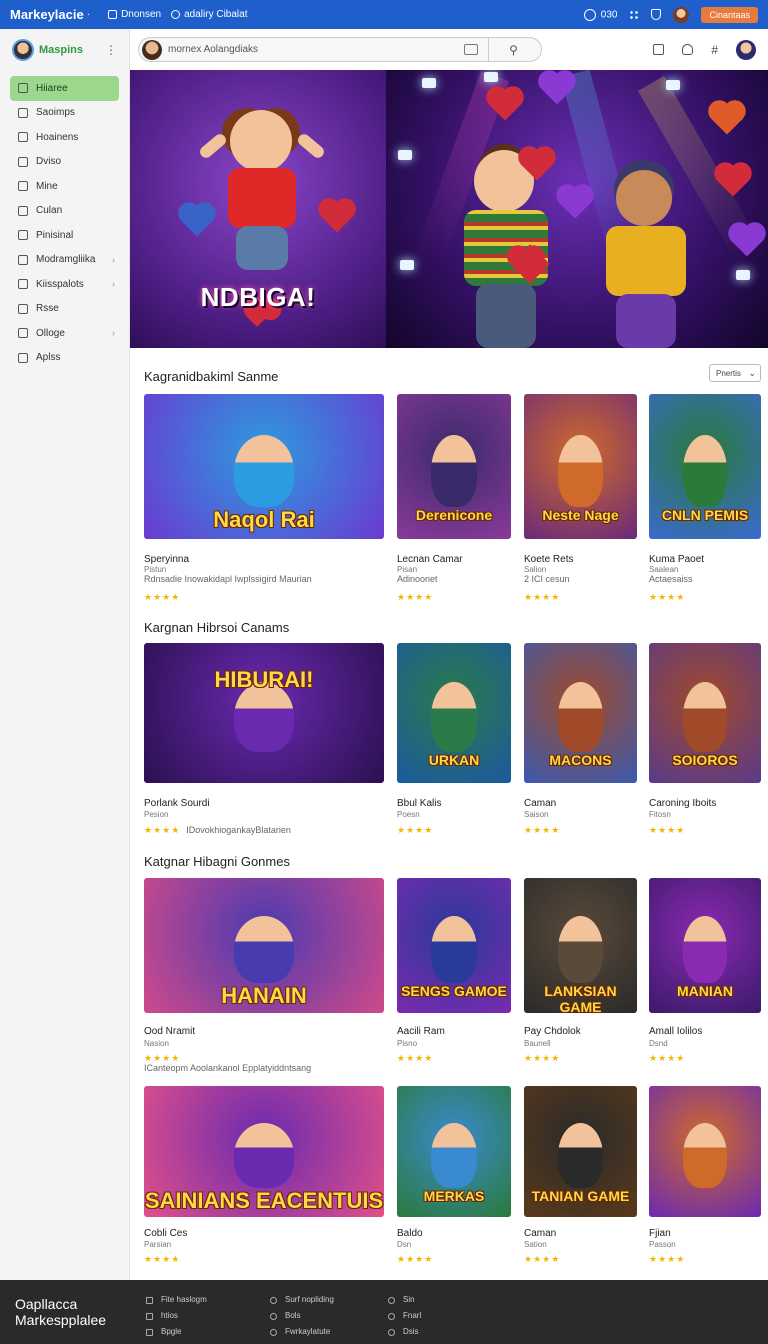  What do you see at coordinates (705, 466) in the screenshot?
I see `game-thumbnail: CNLN PEMIS` at bounding box center [705, 466].